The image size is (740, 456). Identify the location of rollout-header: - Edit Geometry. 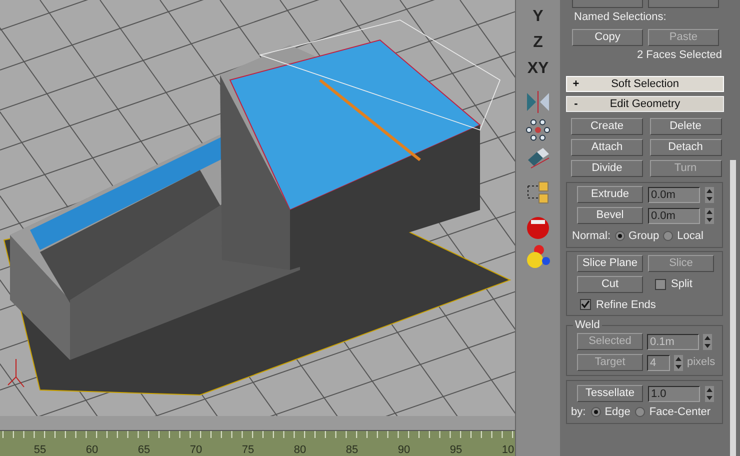
(645, 104).